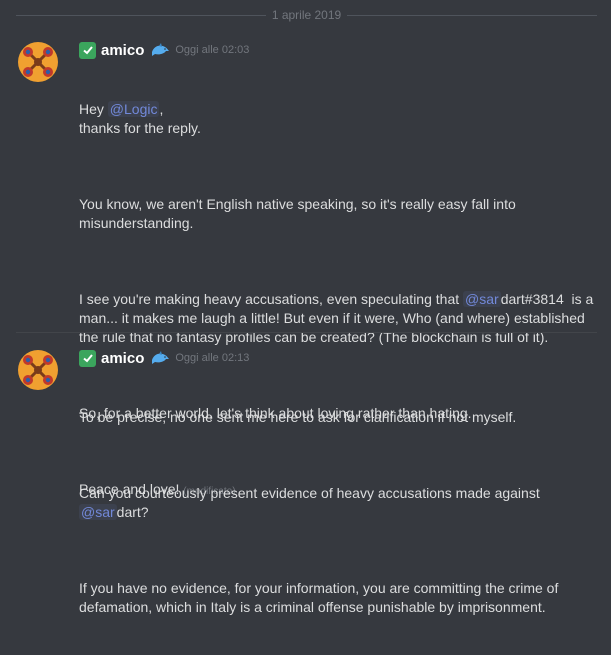 This screenshot has height=655, width=611. I want to click on divider-line-left, so click(141, 15).